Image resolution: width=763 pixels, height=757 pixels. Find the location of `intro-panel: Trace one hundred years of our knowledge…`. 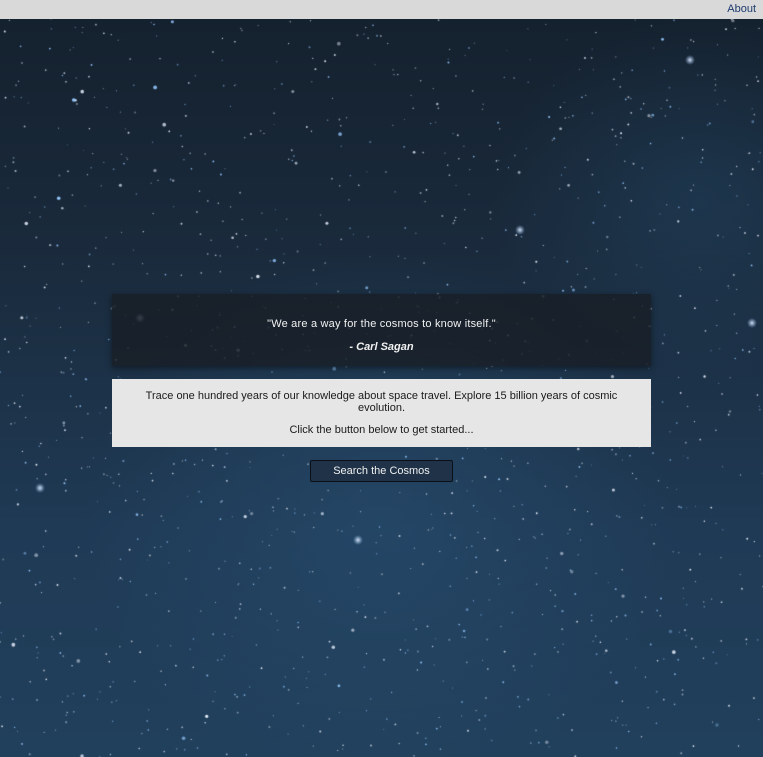

intro-panel: Trace one hundred years of our knowledge… is located at coordinates (381, 413).